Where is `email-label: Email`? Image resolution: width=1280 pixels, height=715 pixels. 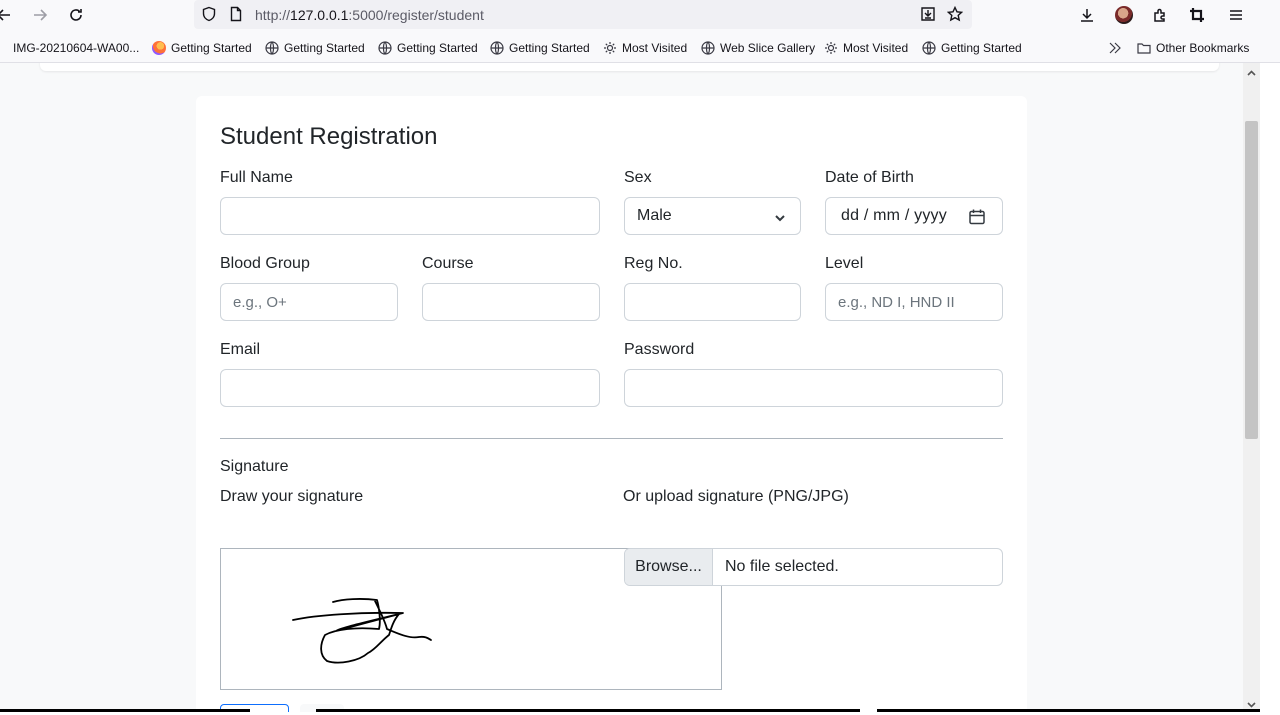
email-label: Email is located at coordinates (240, 349).